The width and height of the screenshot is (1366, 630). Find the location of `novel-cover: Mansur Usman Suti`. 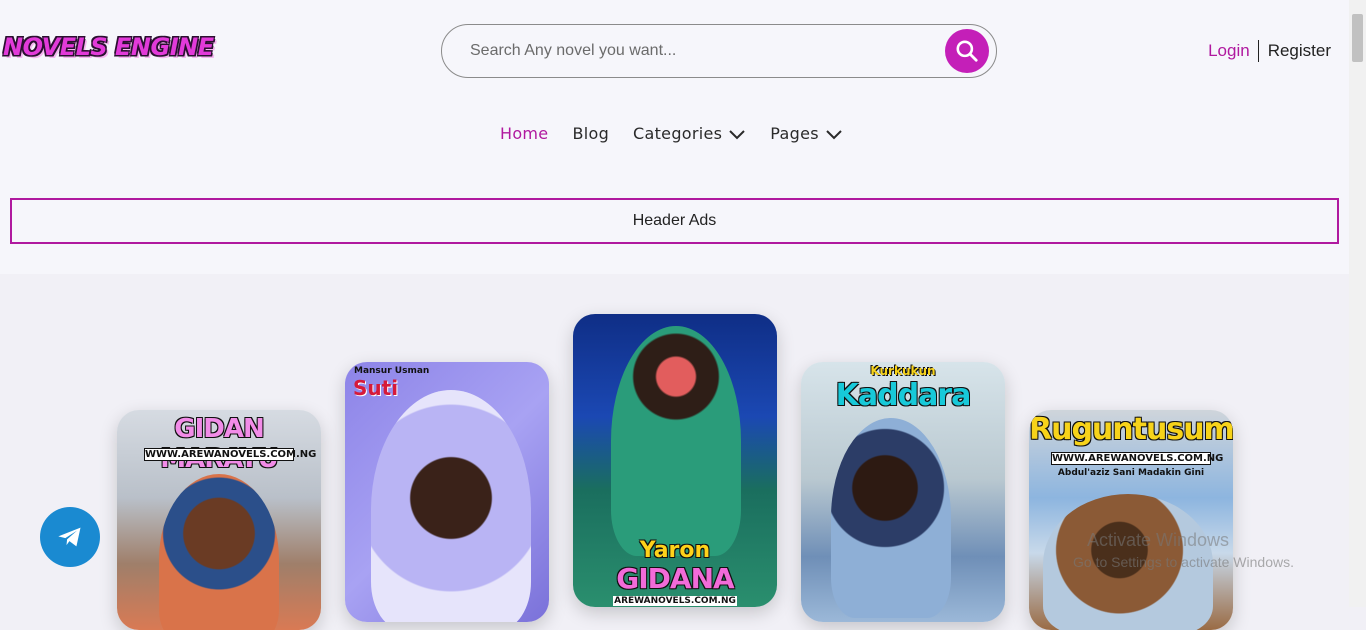

novel-cover: Mansur Usman Suti is located at coordinates (447, 492).